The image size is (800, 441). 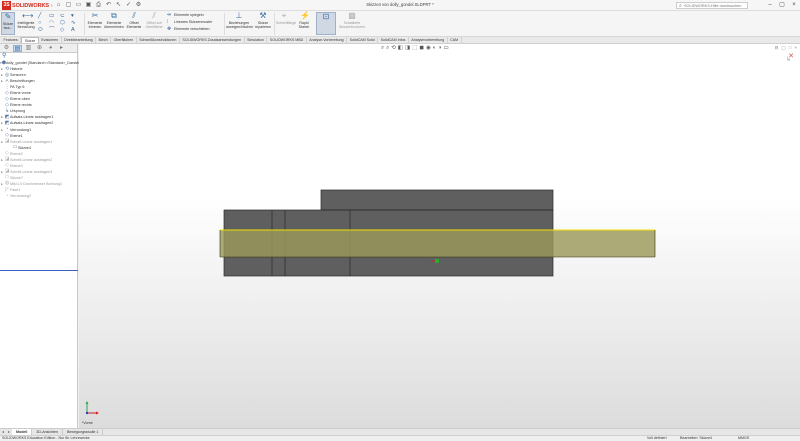 I want to click on linear-pattern-button: ⁞ Lineares Skizzenmuster, so click(x=189, y=22).